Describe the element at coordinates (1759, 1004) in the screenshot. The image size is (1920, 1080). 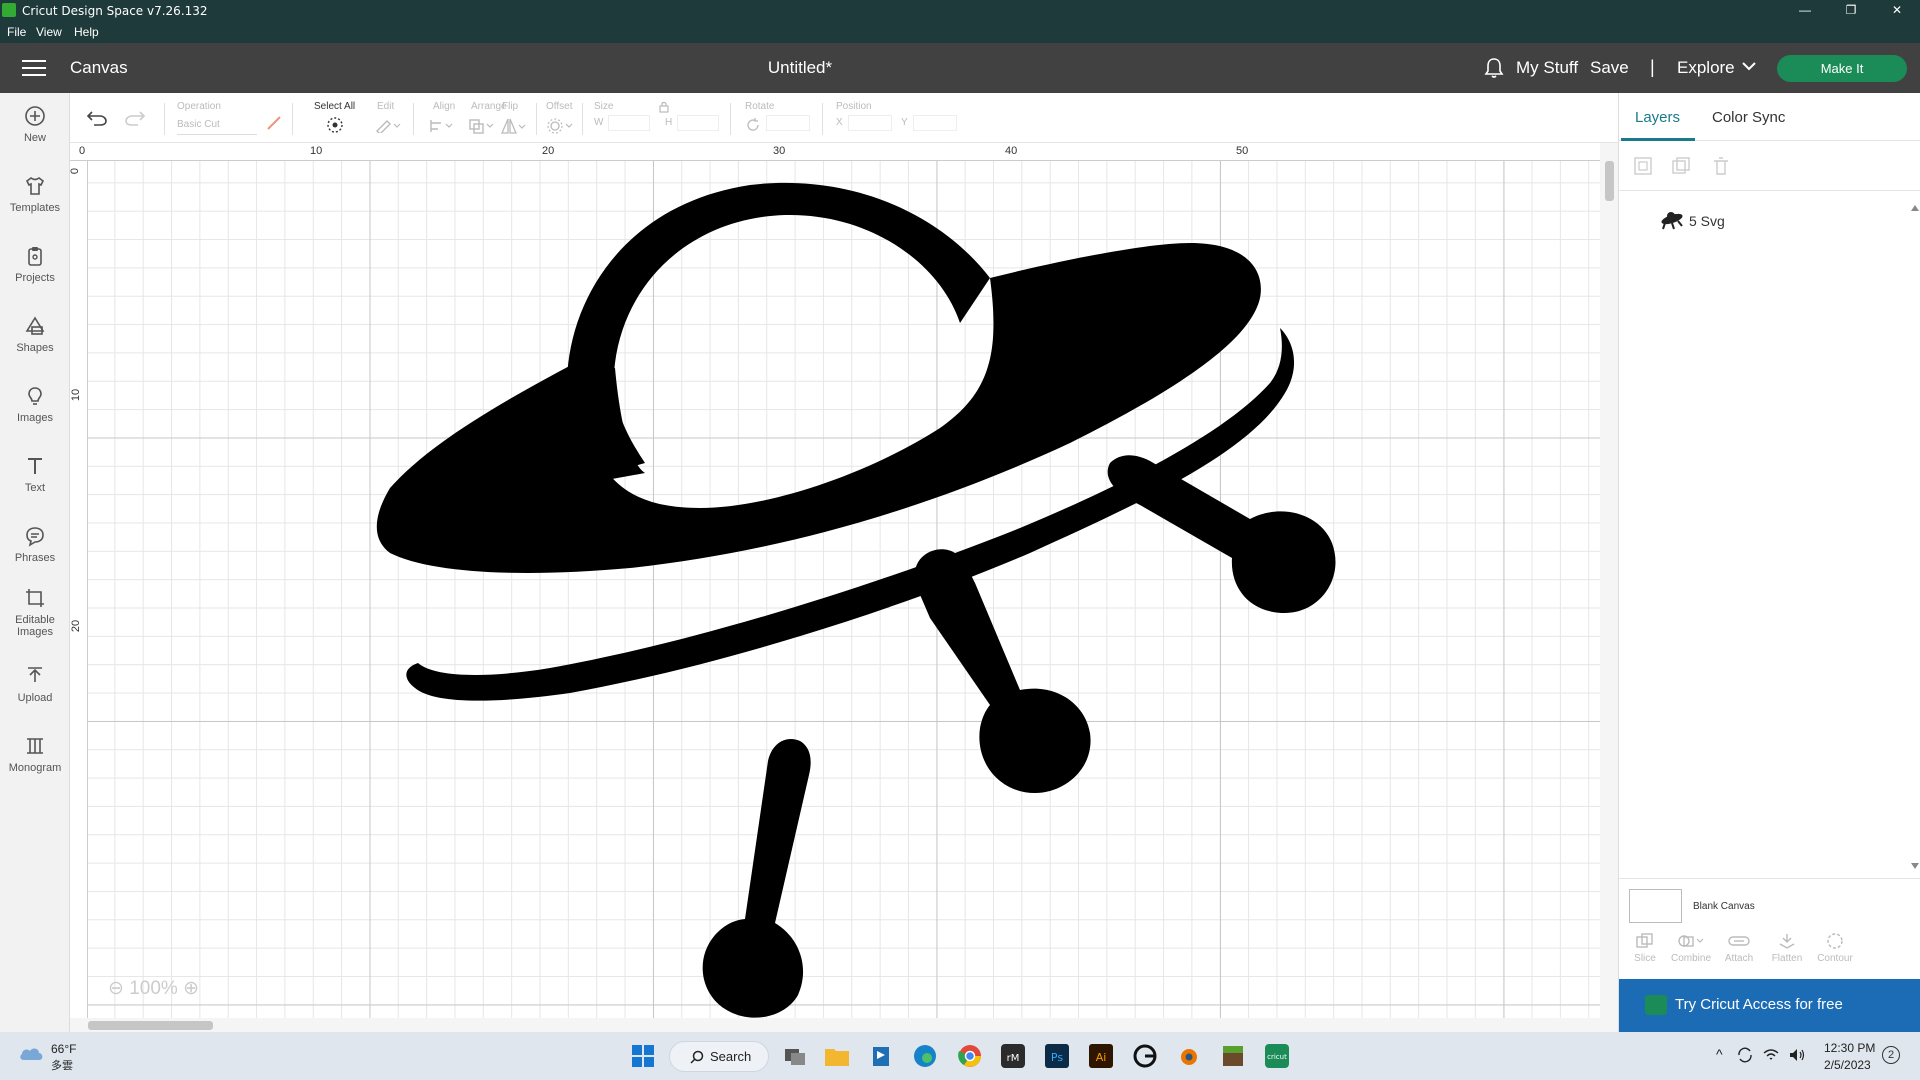
I see `cricut-access-label: Try Cricut Access for free` at that location.